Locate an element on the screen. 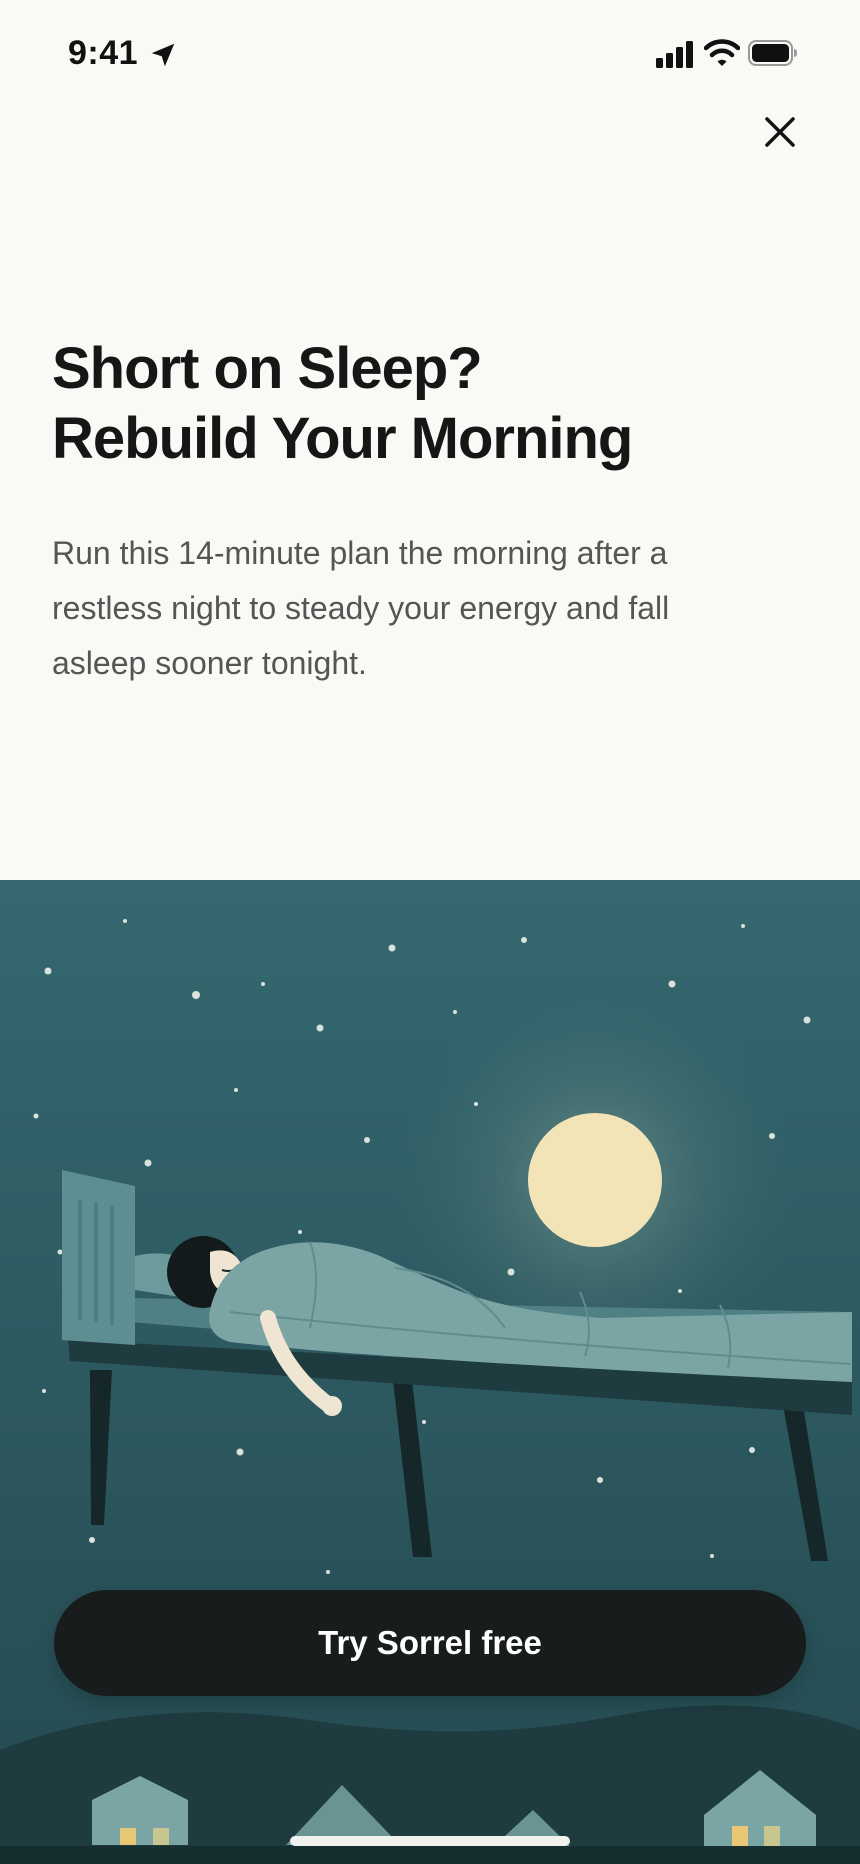 The height and width of the screenshot is (1864, 860). wifi-icon is located at coordinates (722, 52).